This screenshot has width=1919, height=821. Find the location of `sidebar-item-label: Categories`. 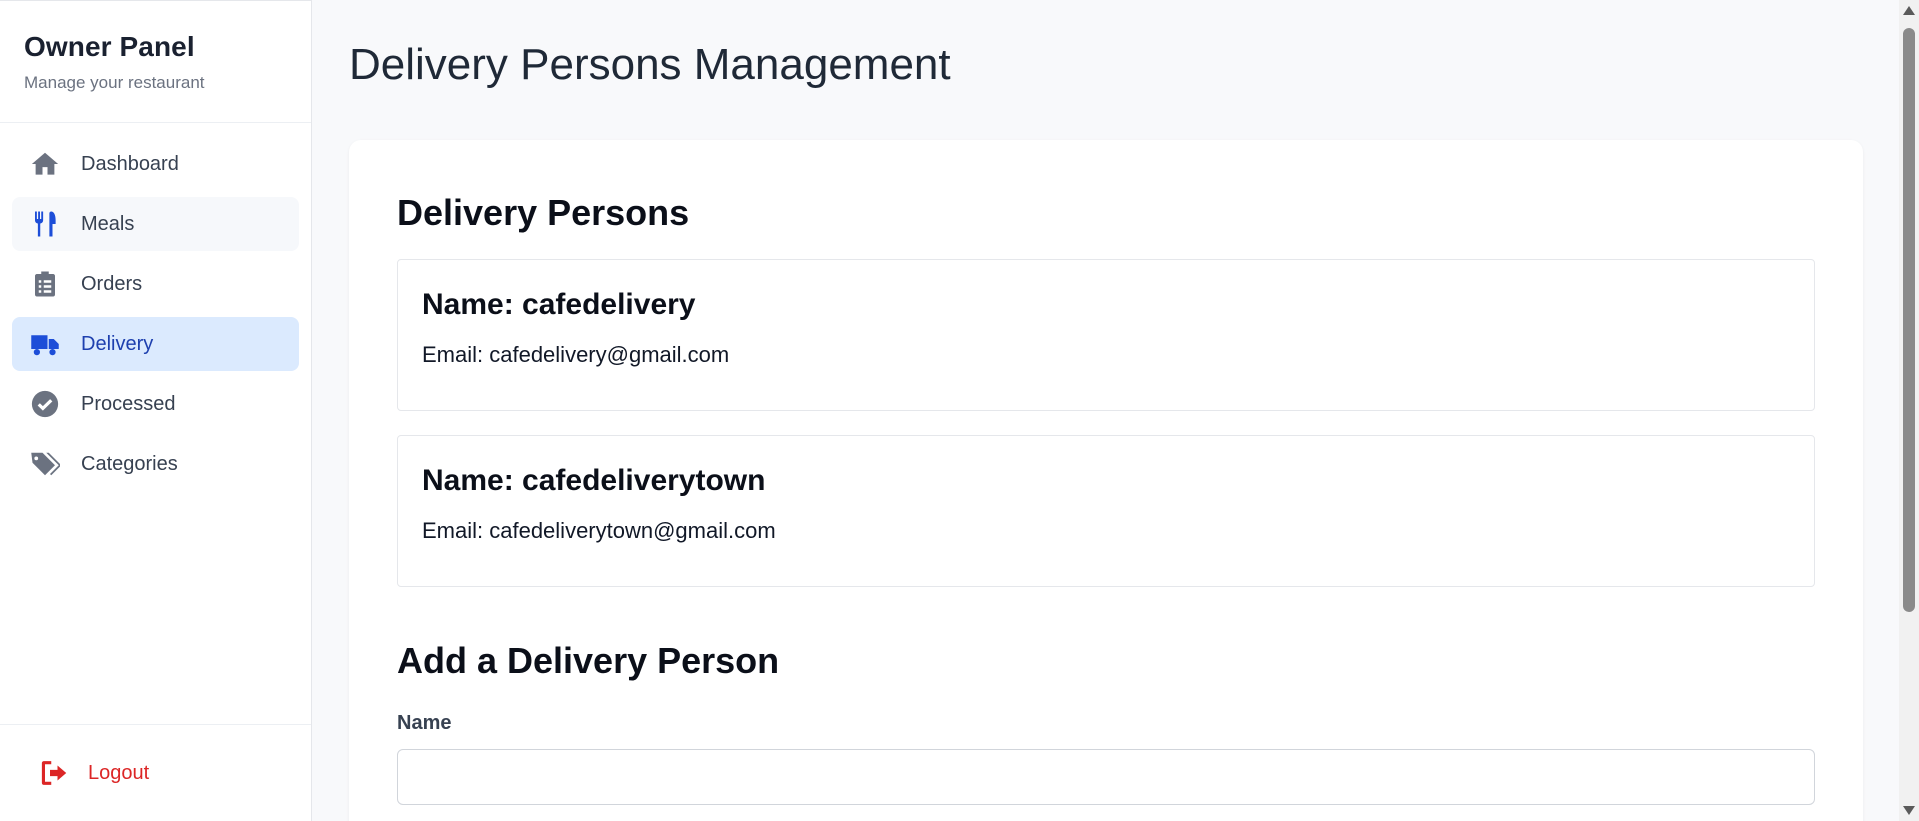

sidebar-item-label: Categories is located at coordinates (129, 463).